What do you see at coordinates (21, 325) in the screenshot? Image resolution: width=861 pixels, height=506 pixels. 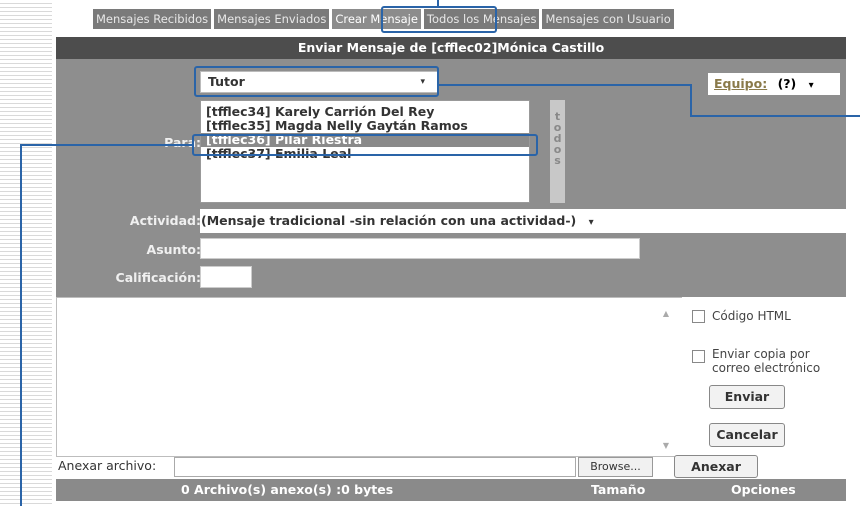 I see `callout-line-recipient-down` at bounding box center [21, 325].